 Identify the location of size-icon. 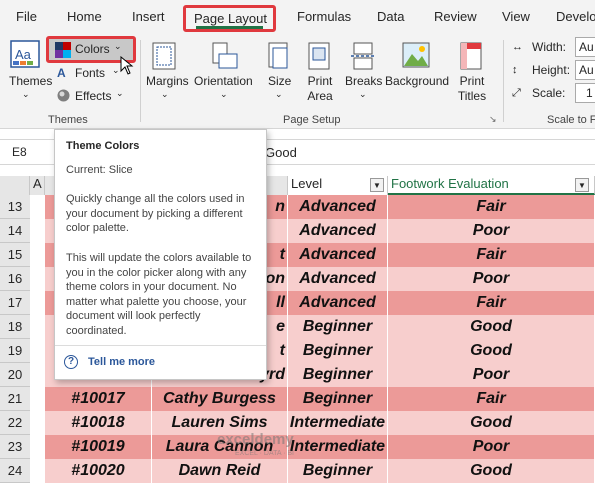
(278, 55).